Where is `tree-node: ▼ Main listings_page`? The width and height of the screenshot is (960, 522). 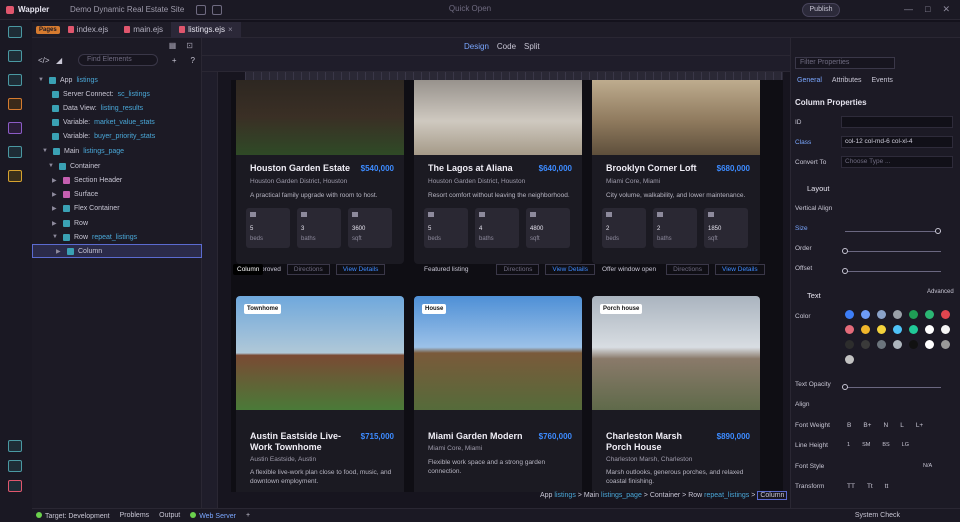
tree-node: ▼ Main listings_page is located at coordinates (83, 151).